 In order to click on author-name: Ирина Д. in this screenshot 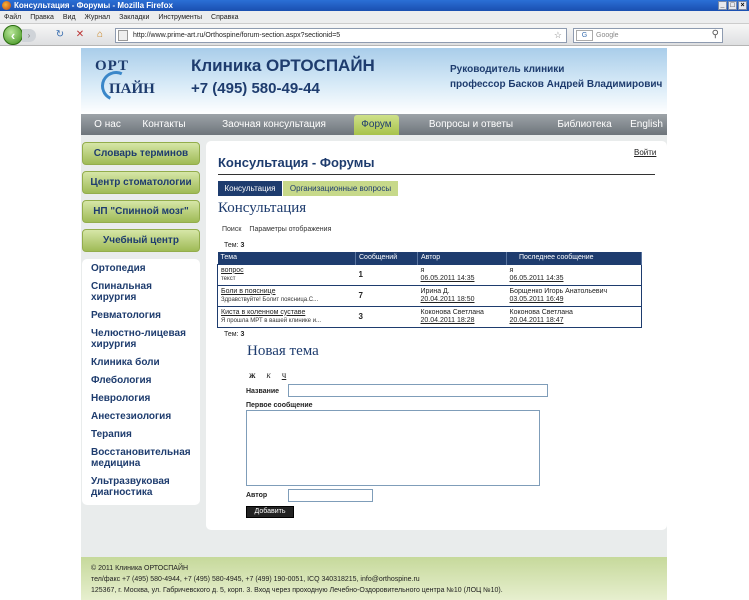, I will do `click(435, 291)`.